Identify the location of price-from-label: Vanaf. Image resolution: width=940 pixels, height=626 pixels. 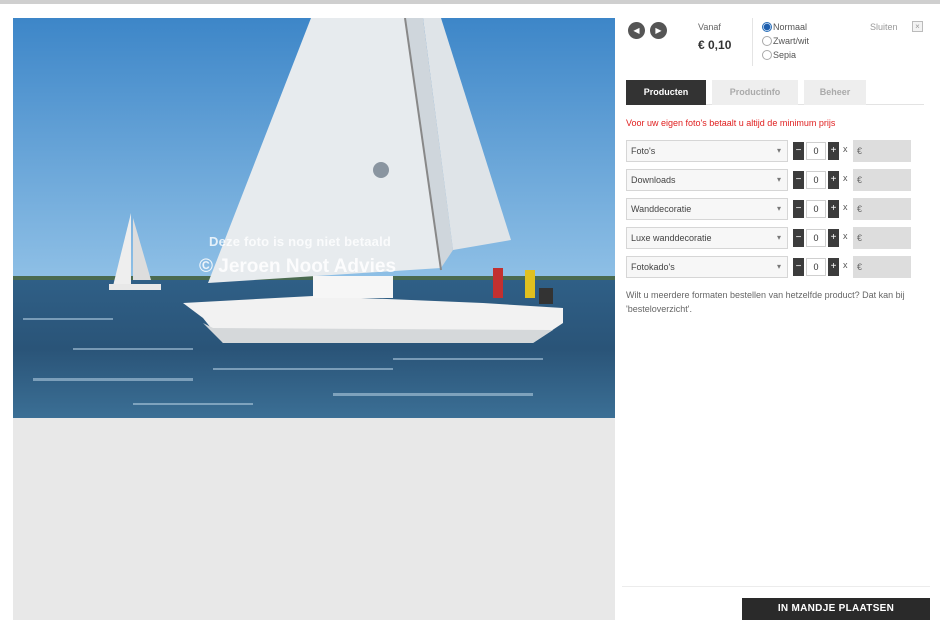
(709, 27).